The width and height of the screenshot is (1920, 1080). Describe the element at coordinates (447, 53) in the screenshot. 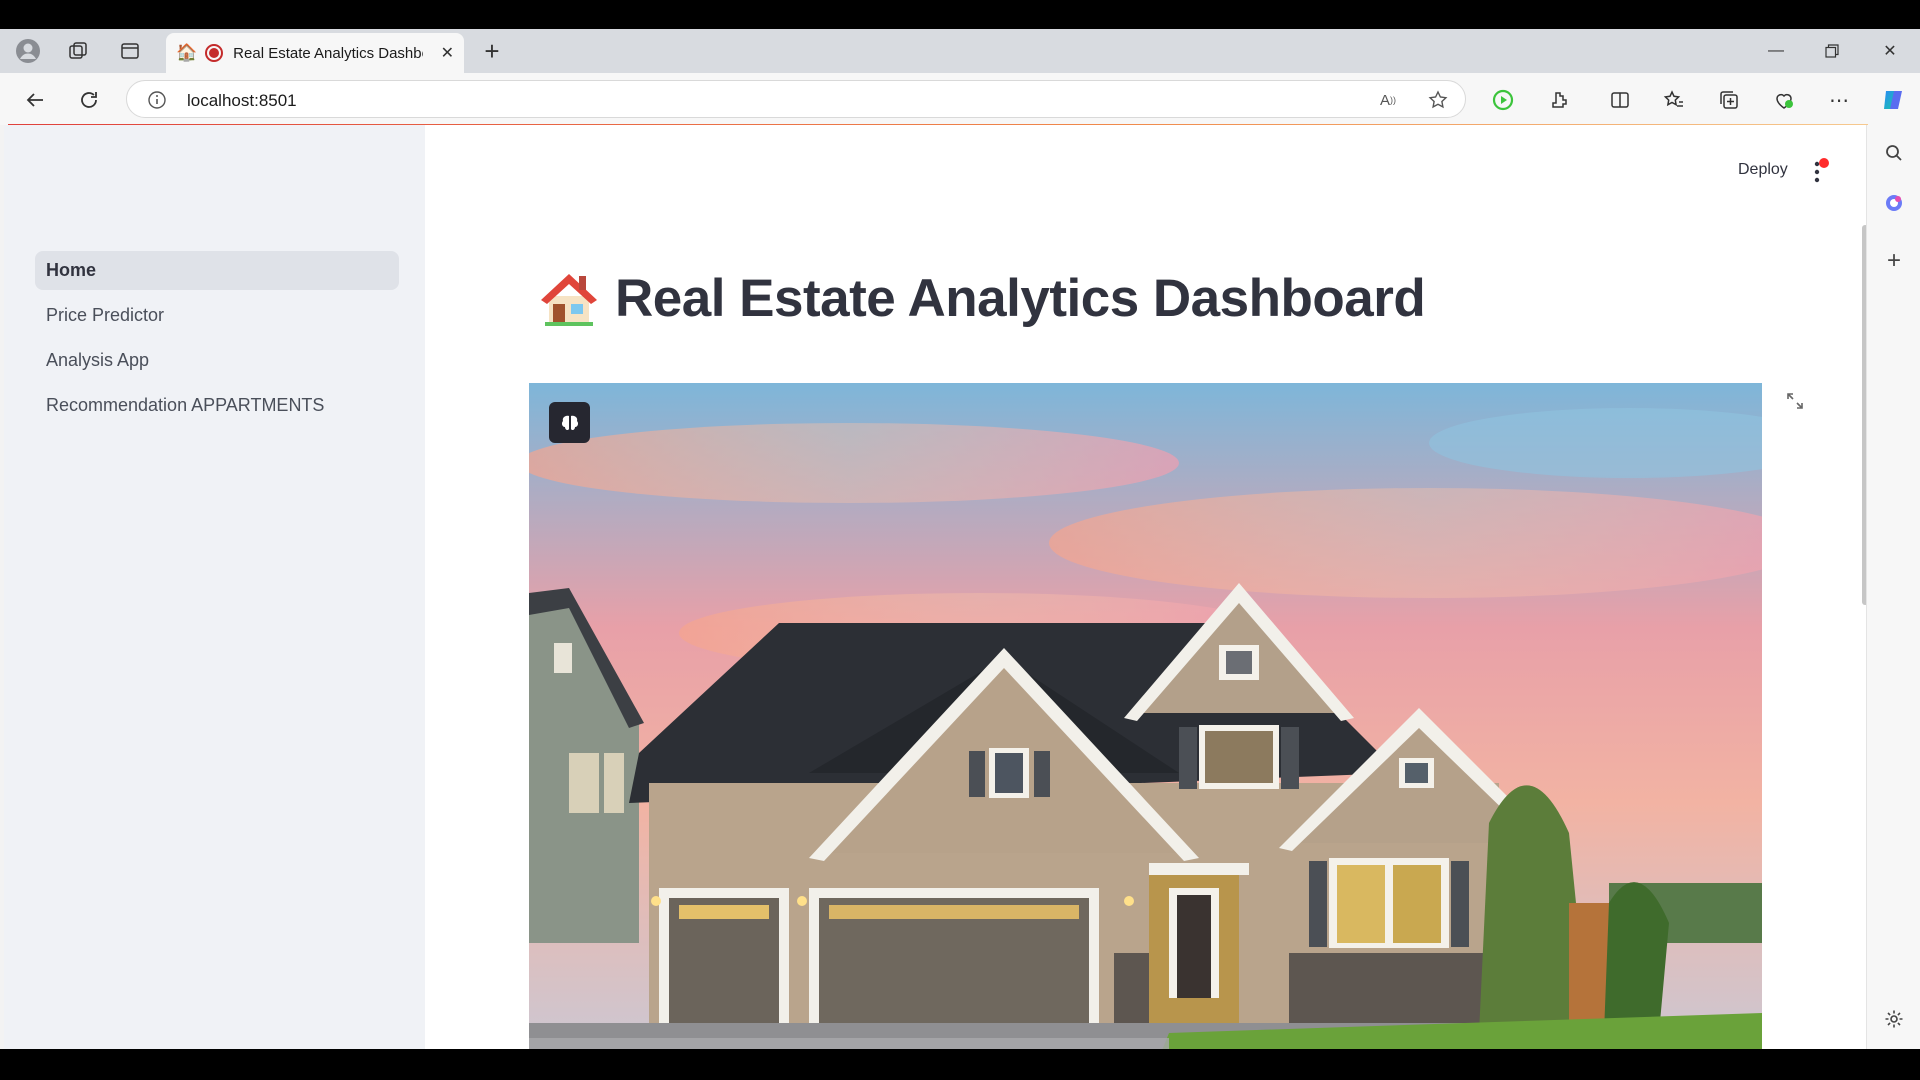

I see `close-tab-icon: ✕` at that location.